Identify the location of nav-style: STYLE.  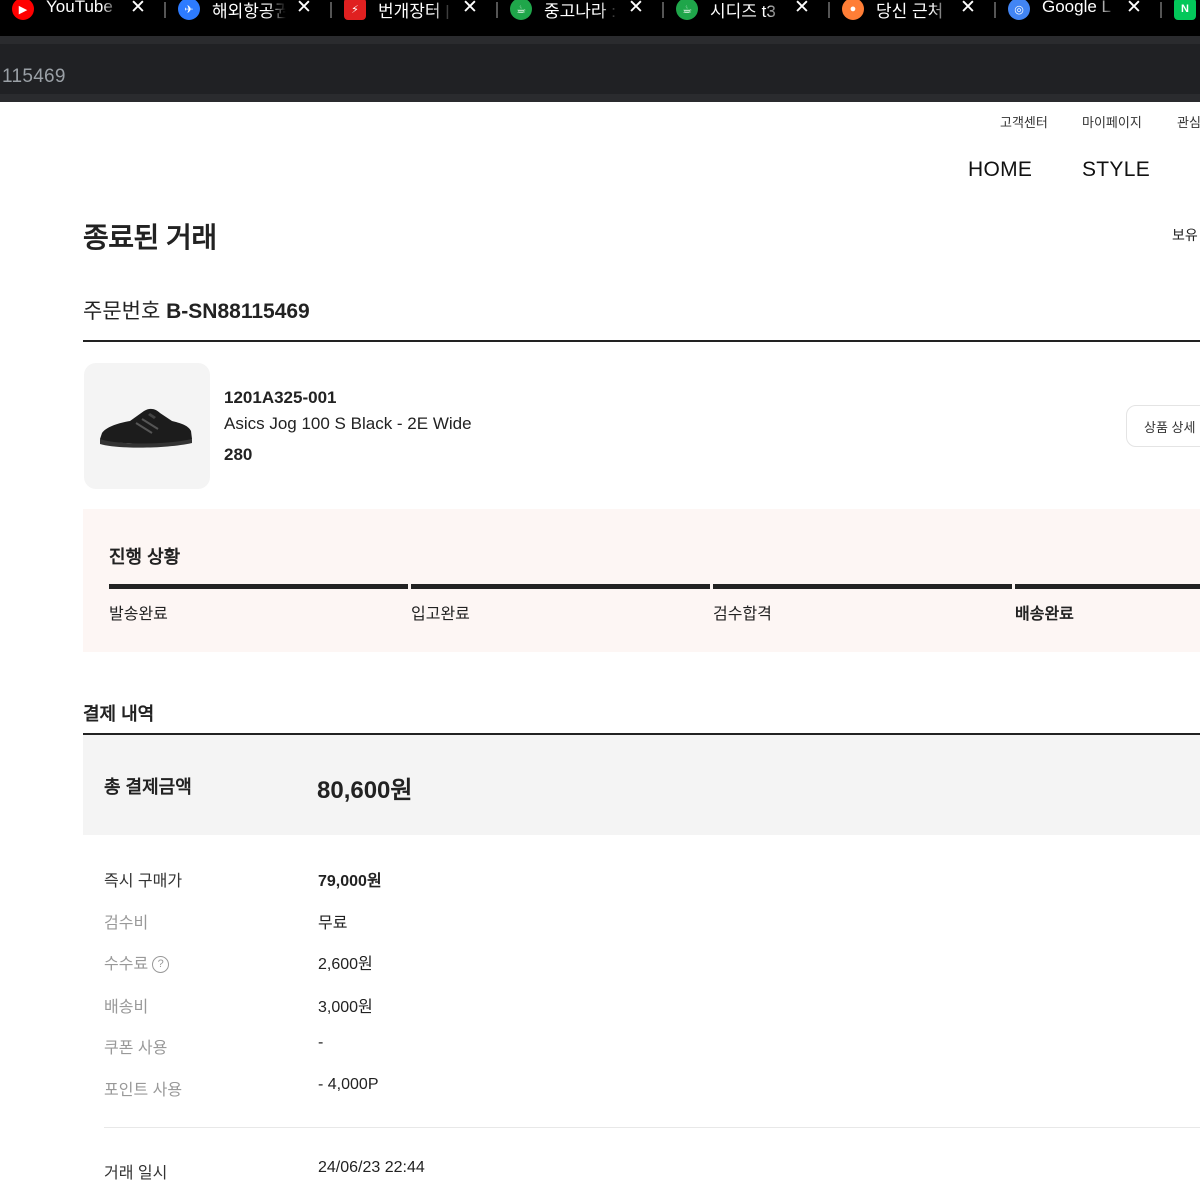
(1116, 170).